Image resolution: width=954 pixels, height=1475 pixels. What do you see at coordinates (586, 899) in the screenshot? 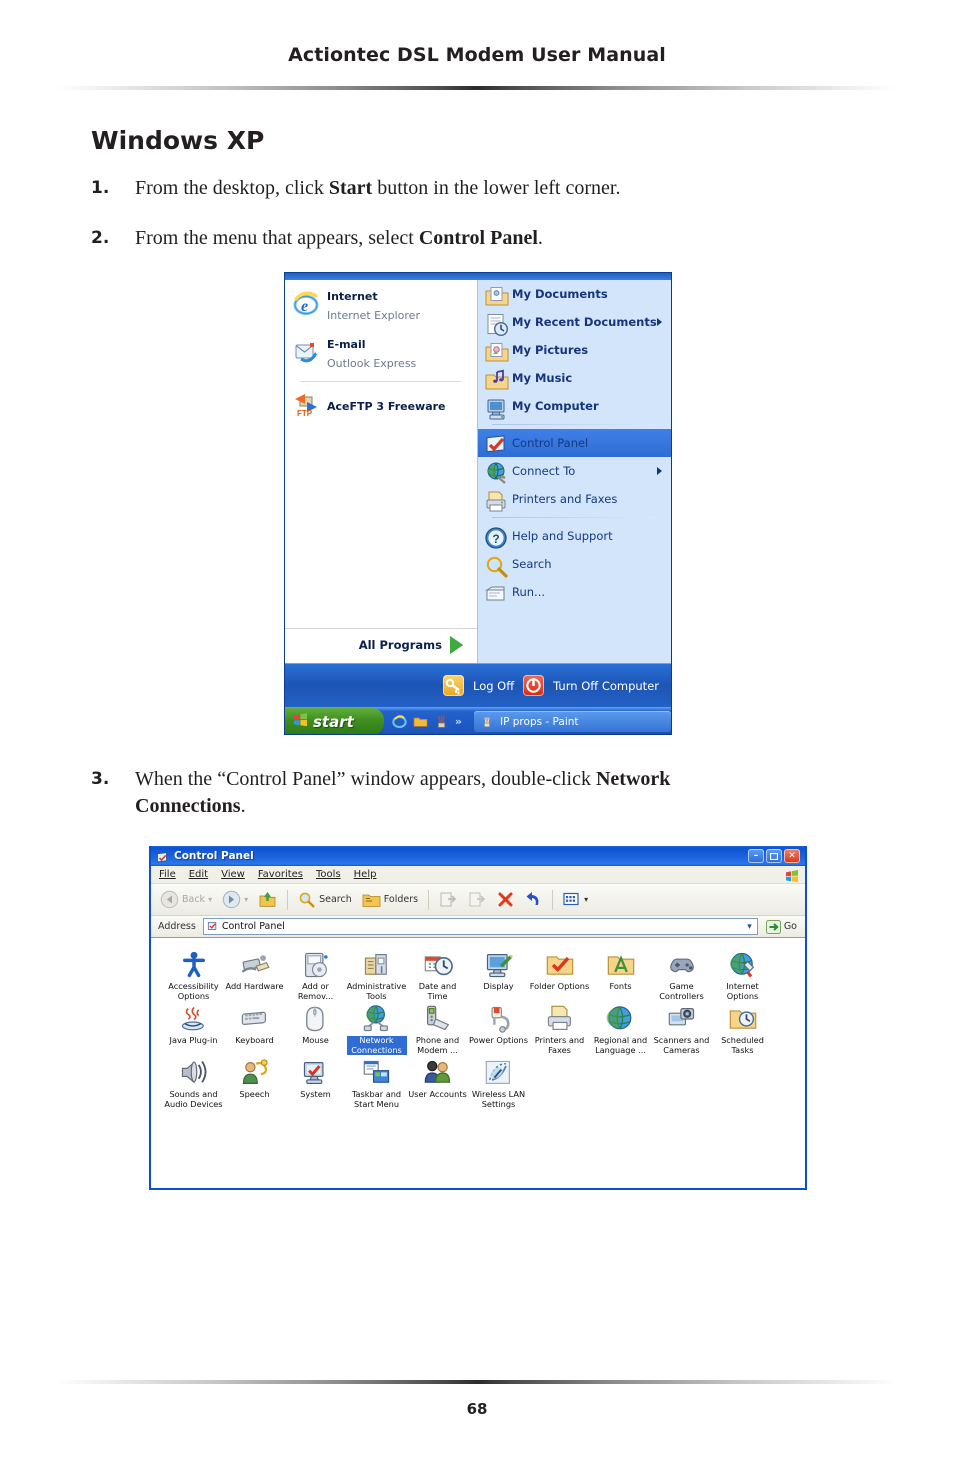
I see `views-dropdown-icon: ▾` at bounding box center [586, 899].